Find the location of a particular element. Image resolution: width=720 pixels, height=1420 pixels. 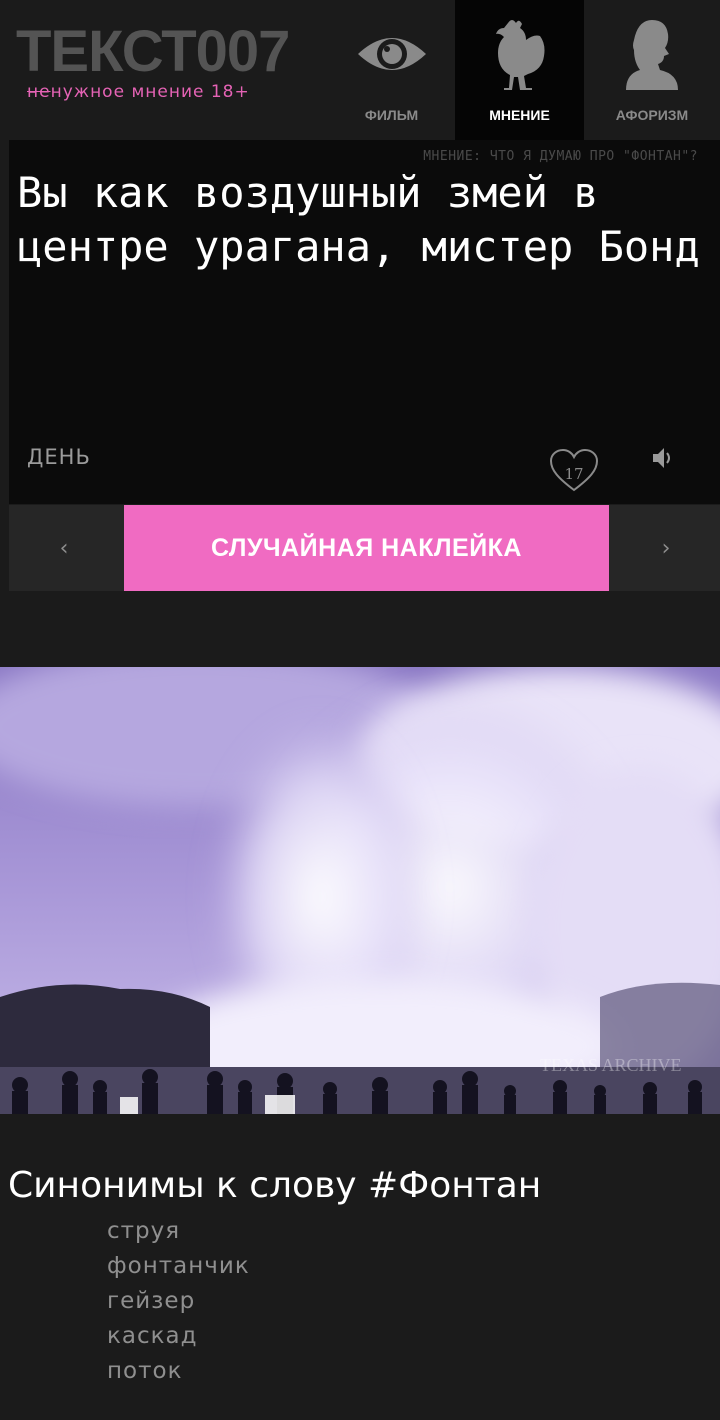

like-button: 17 is located at coordinates (574, 471).